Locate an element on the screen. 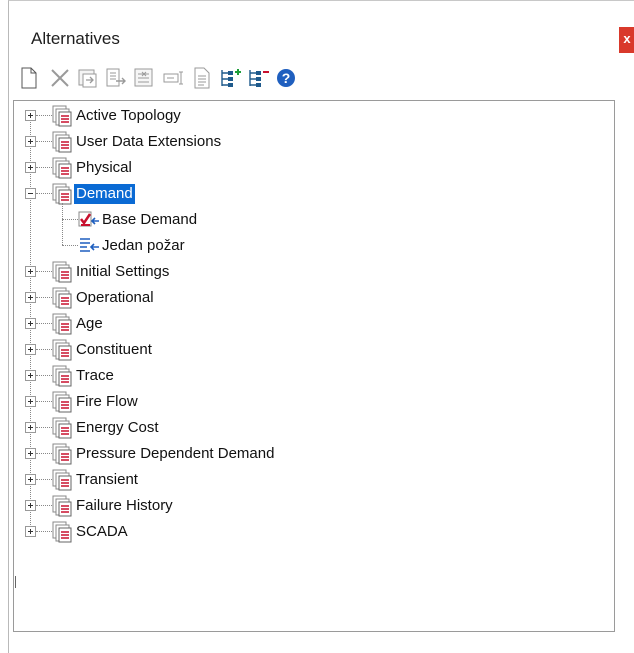 This screenshot has height=653, width=634. rename-button is located at coordinates (88, 78).